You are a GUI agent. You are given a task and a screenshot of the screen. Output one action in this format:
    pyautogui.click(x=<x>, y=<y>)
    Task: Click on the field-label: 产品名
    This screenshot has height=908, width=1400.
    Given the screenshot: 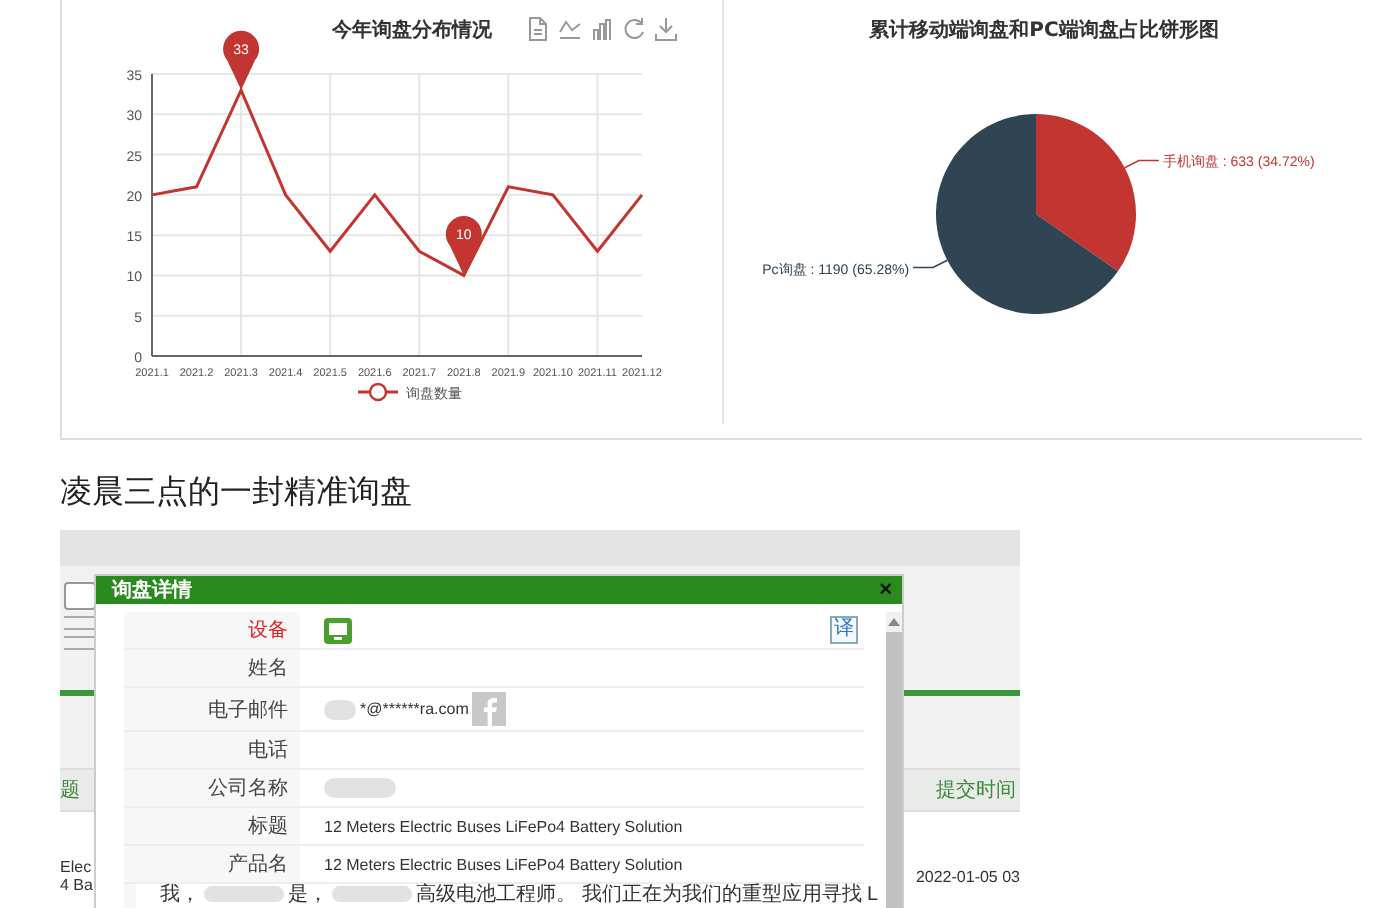 What is the action you would take?
    pyautogui.click(x=258, y=864)
    